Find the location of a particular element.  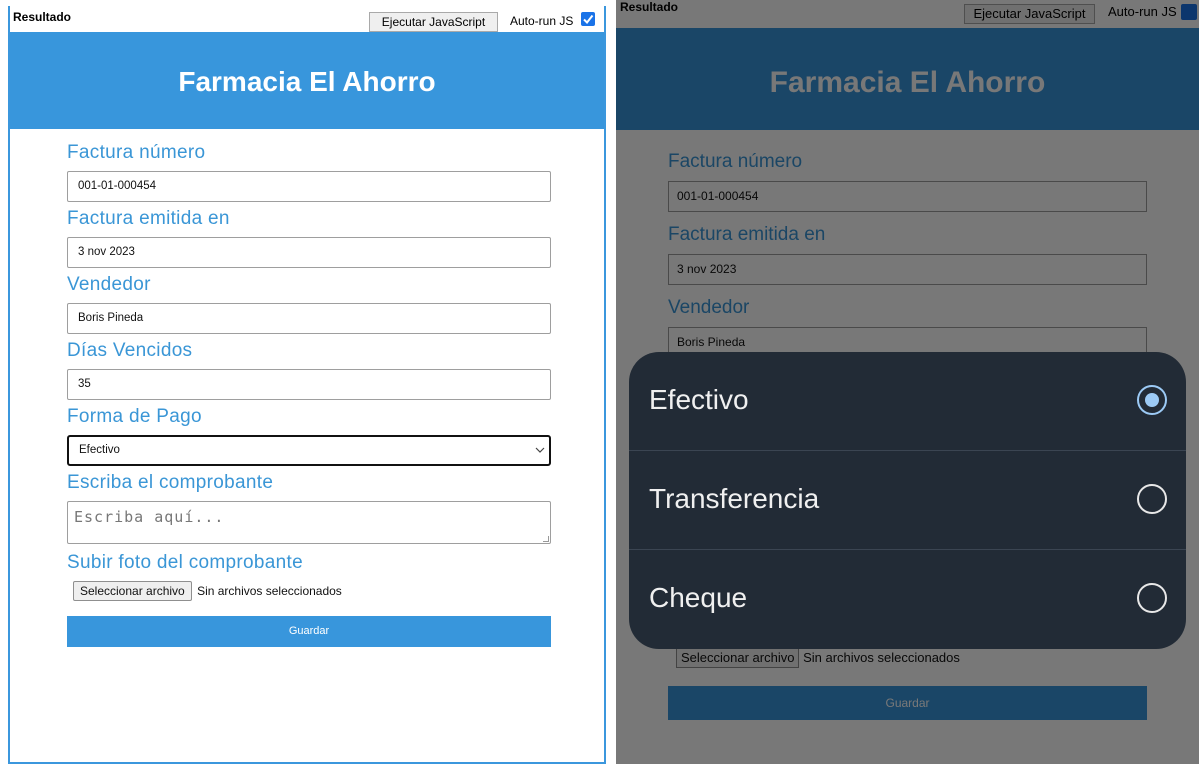

file-status-text: Sin archivos seleccionados is located at coordinates (269, 591).